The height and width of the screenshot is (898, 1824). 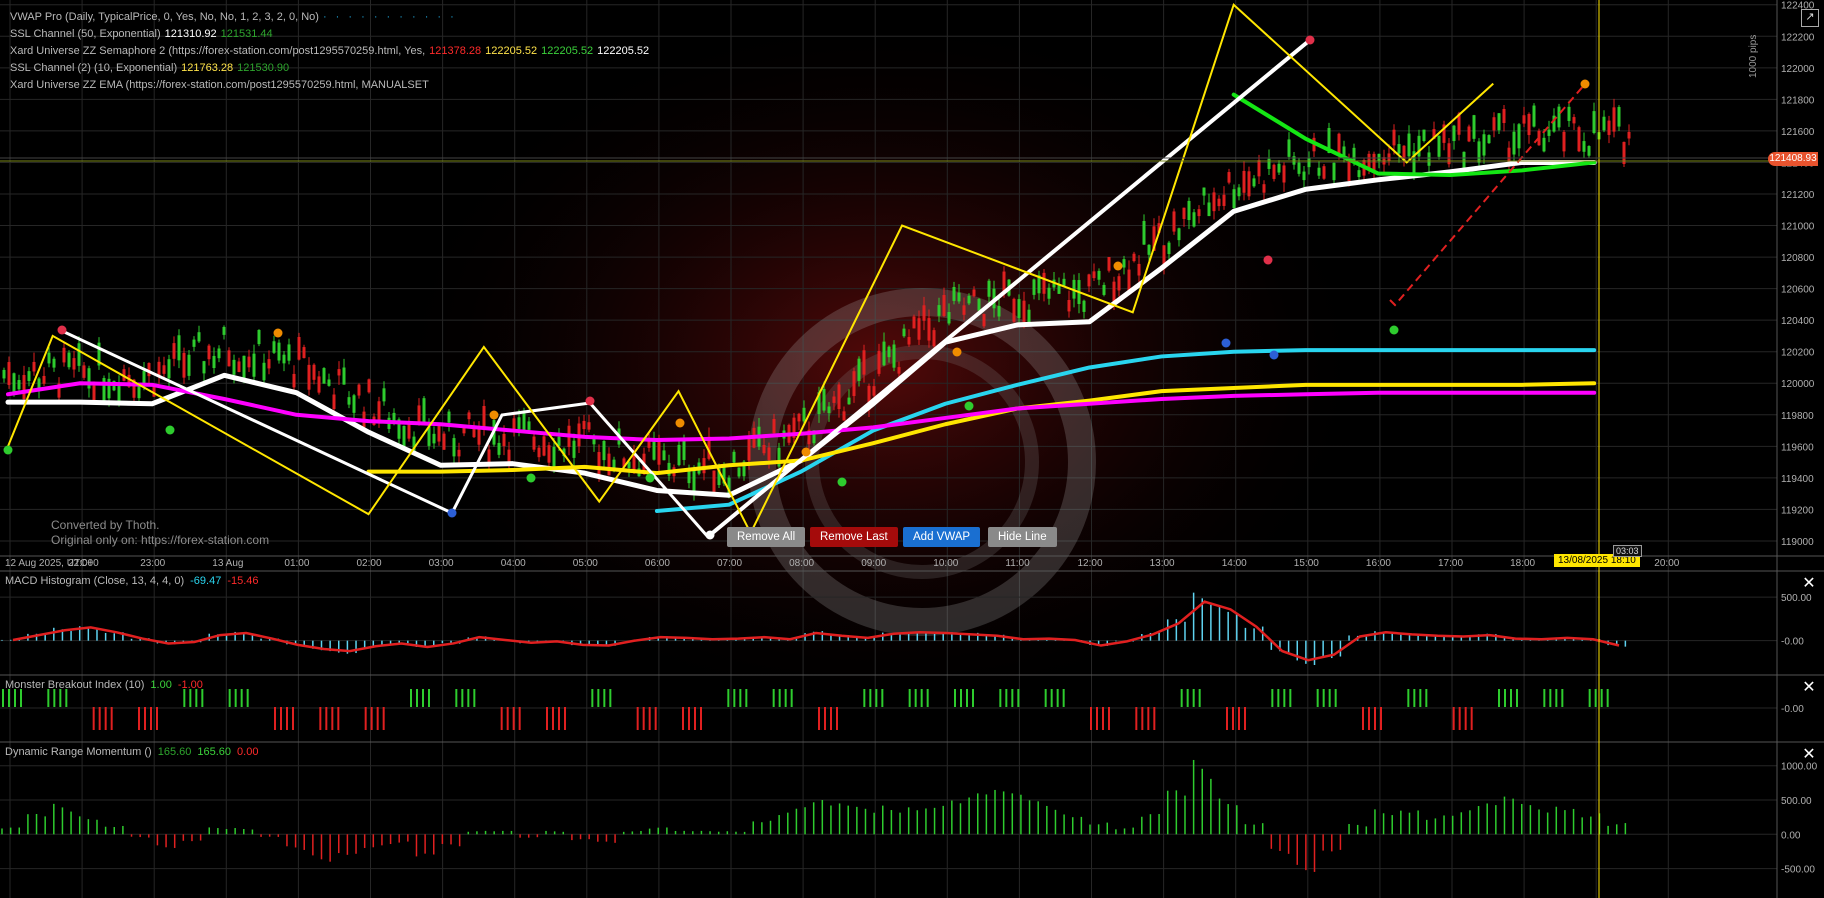 I want to click on price-axis-tick-label: 122000, so click(x=1798, y=69).